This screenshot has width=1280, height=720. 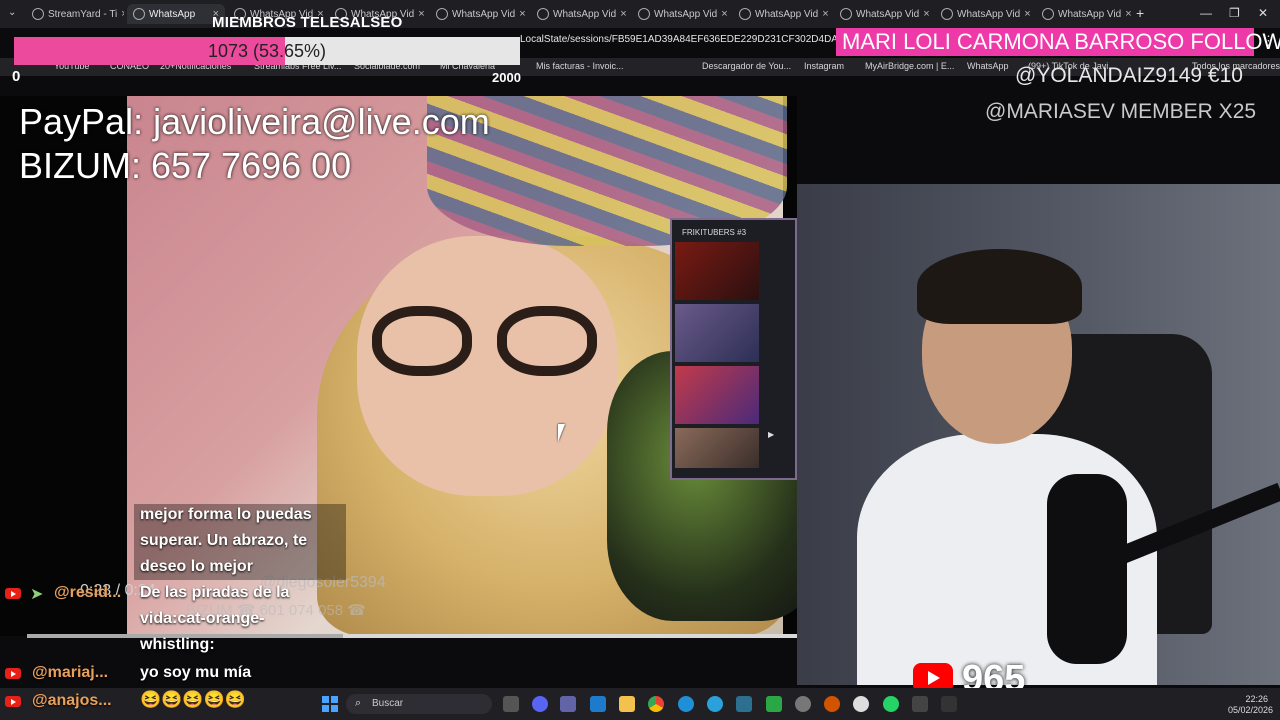 What do you see at coordinates (832, 704) in the screenshot?
I see `app-orange-icon` at bounding box center [832, 704].